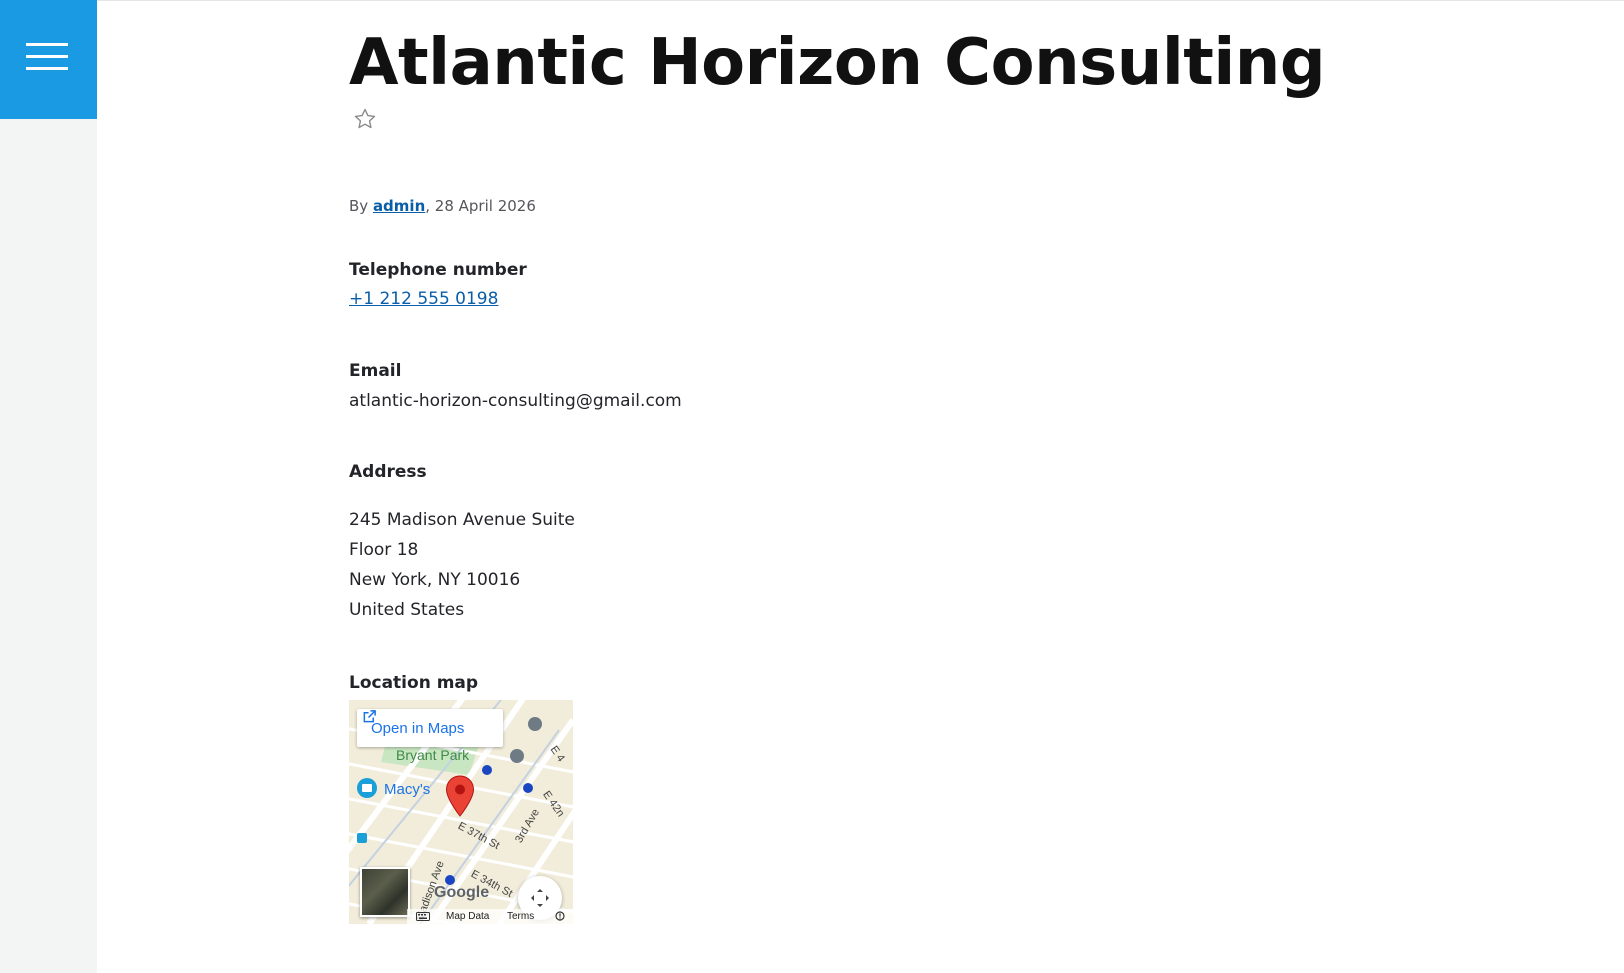 The height and width of the screenshot is (973, 1624). Describe the element at coordinates (384, 550) in the screenshot. I see `address-line: Floor 18` at that location.